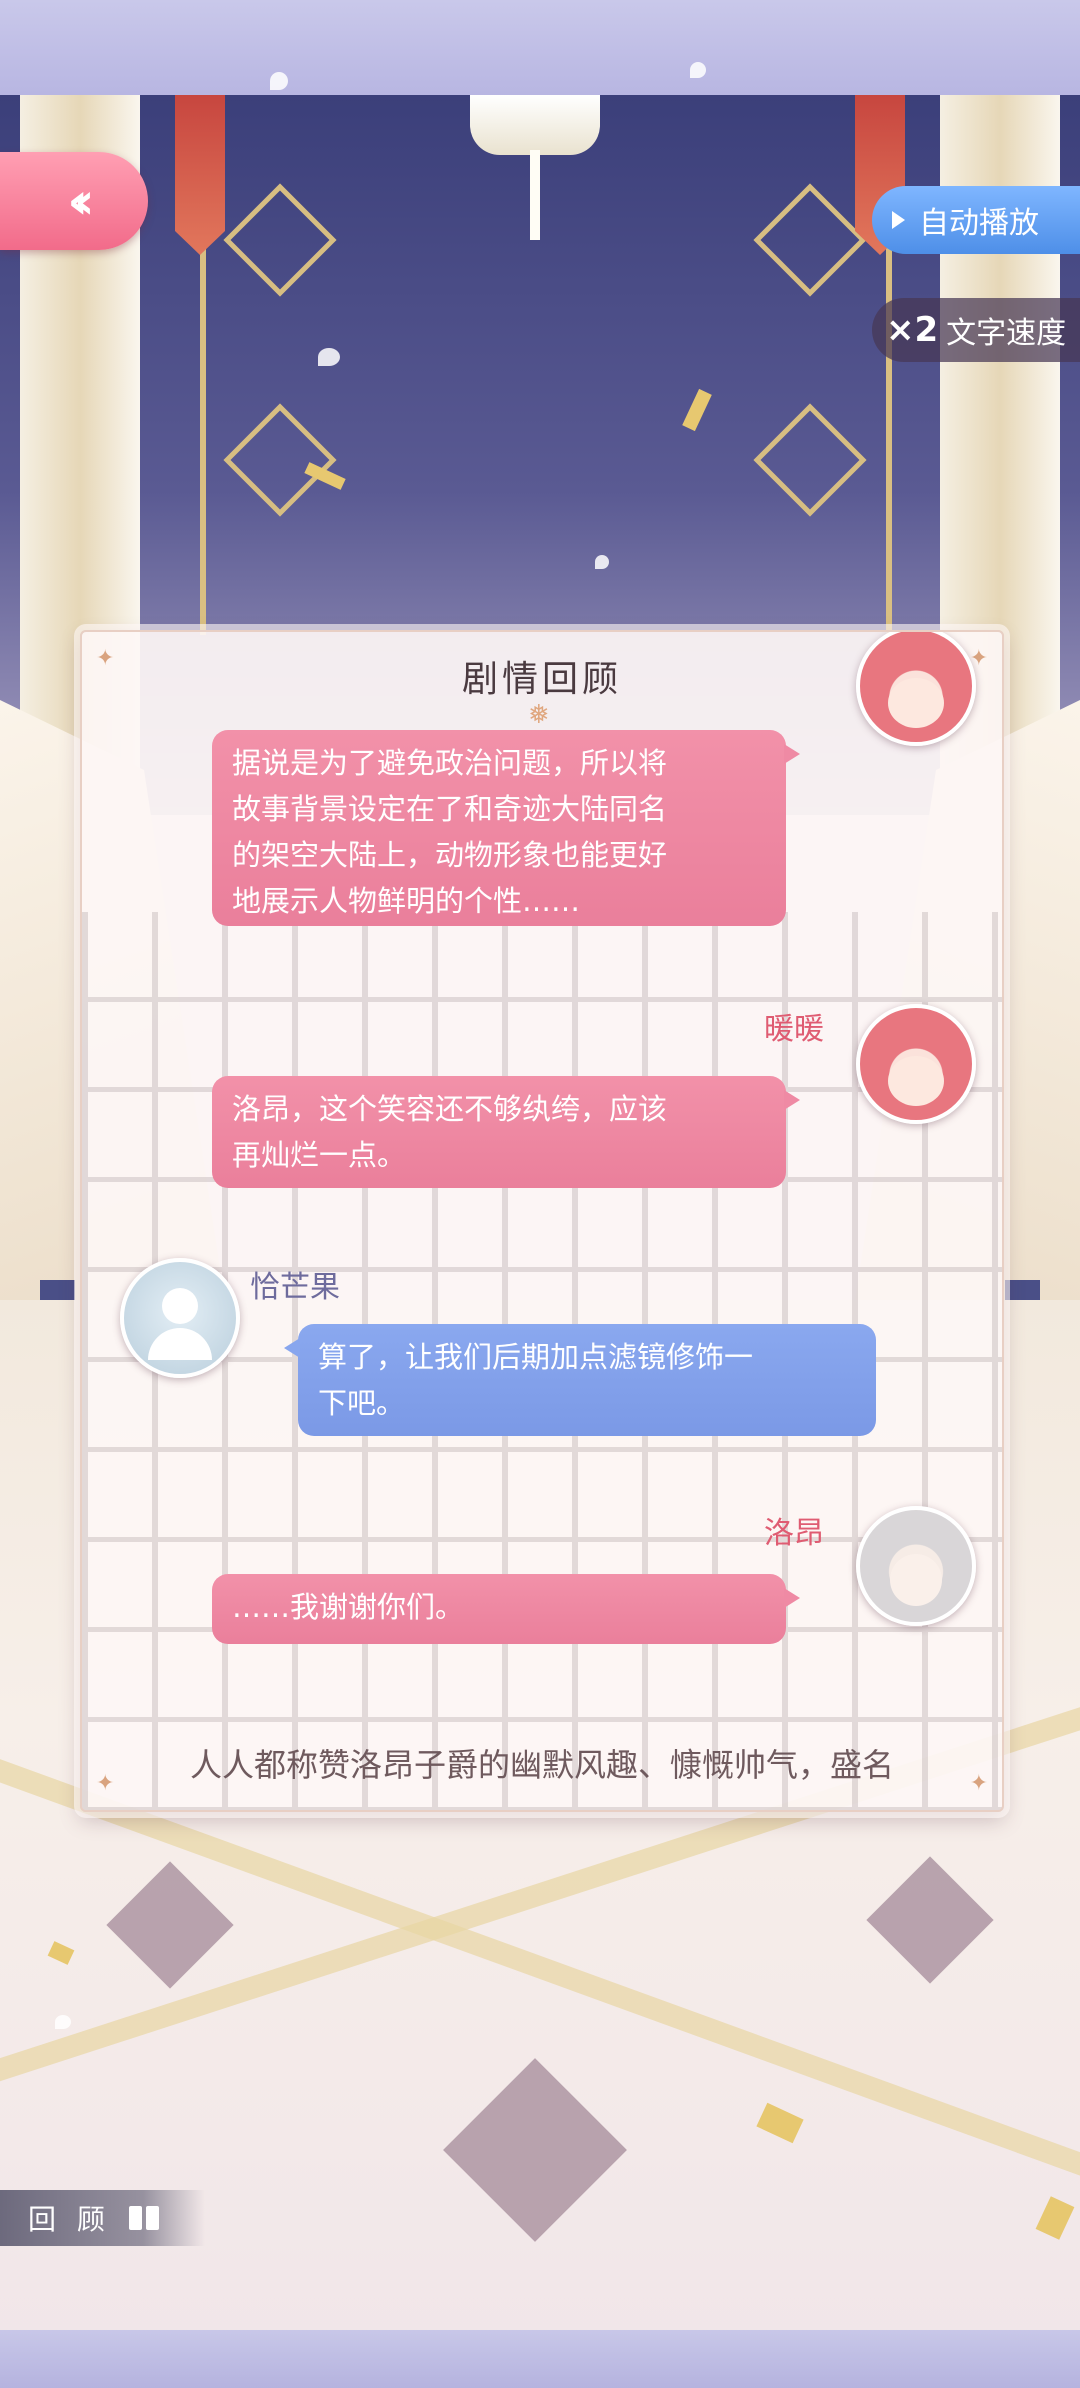 The image size is (1080, 2388). Describe the element at coordinates (794, 1029) in the screenshot. I see `speaker-name: 暖暖` at that location.